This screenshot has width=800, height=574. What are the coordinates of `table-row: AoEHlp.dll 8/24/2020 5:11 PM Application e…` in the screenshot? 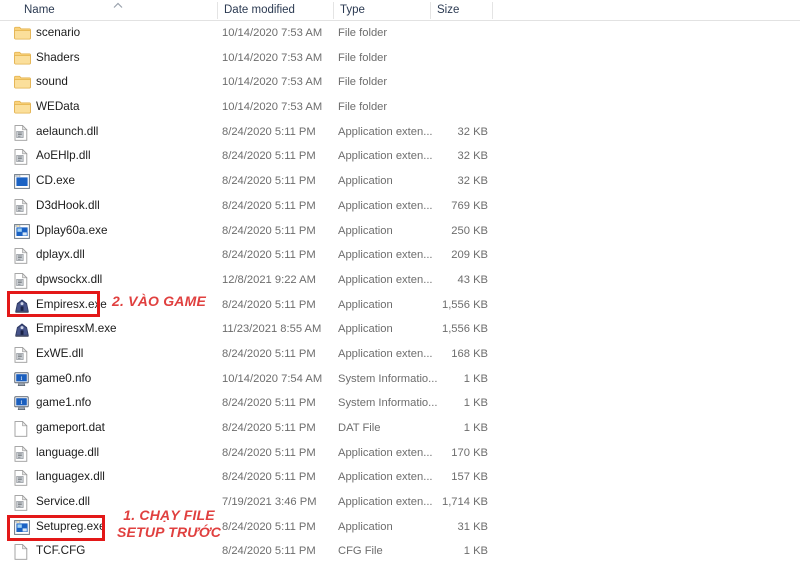 It's located at (400, 156).